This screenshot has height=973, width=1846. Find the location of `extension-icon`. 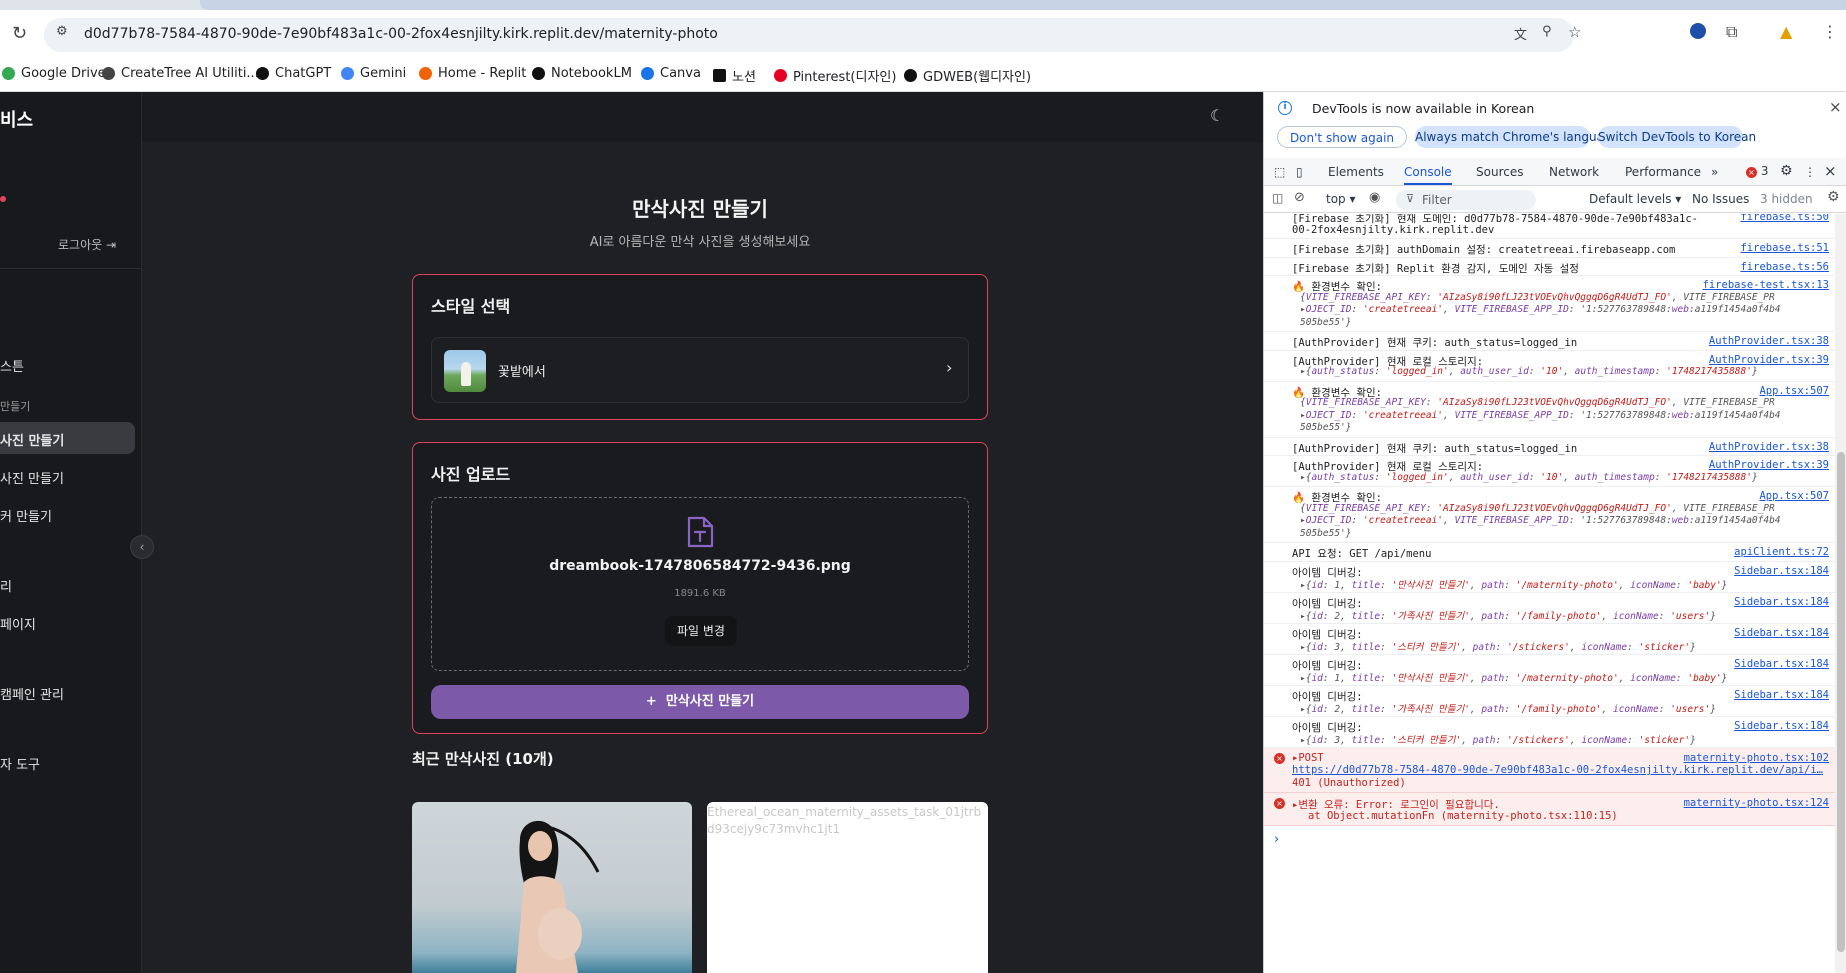

extension-icon is located at coordinates (1698, 31).